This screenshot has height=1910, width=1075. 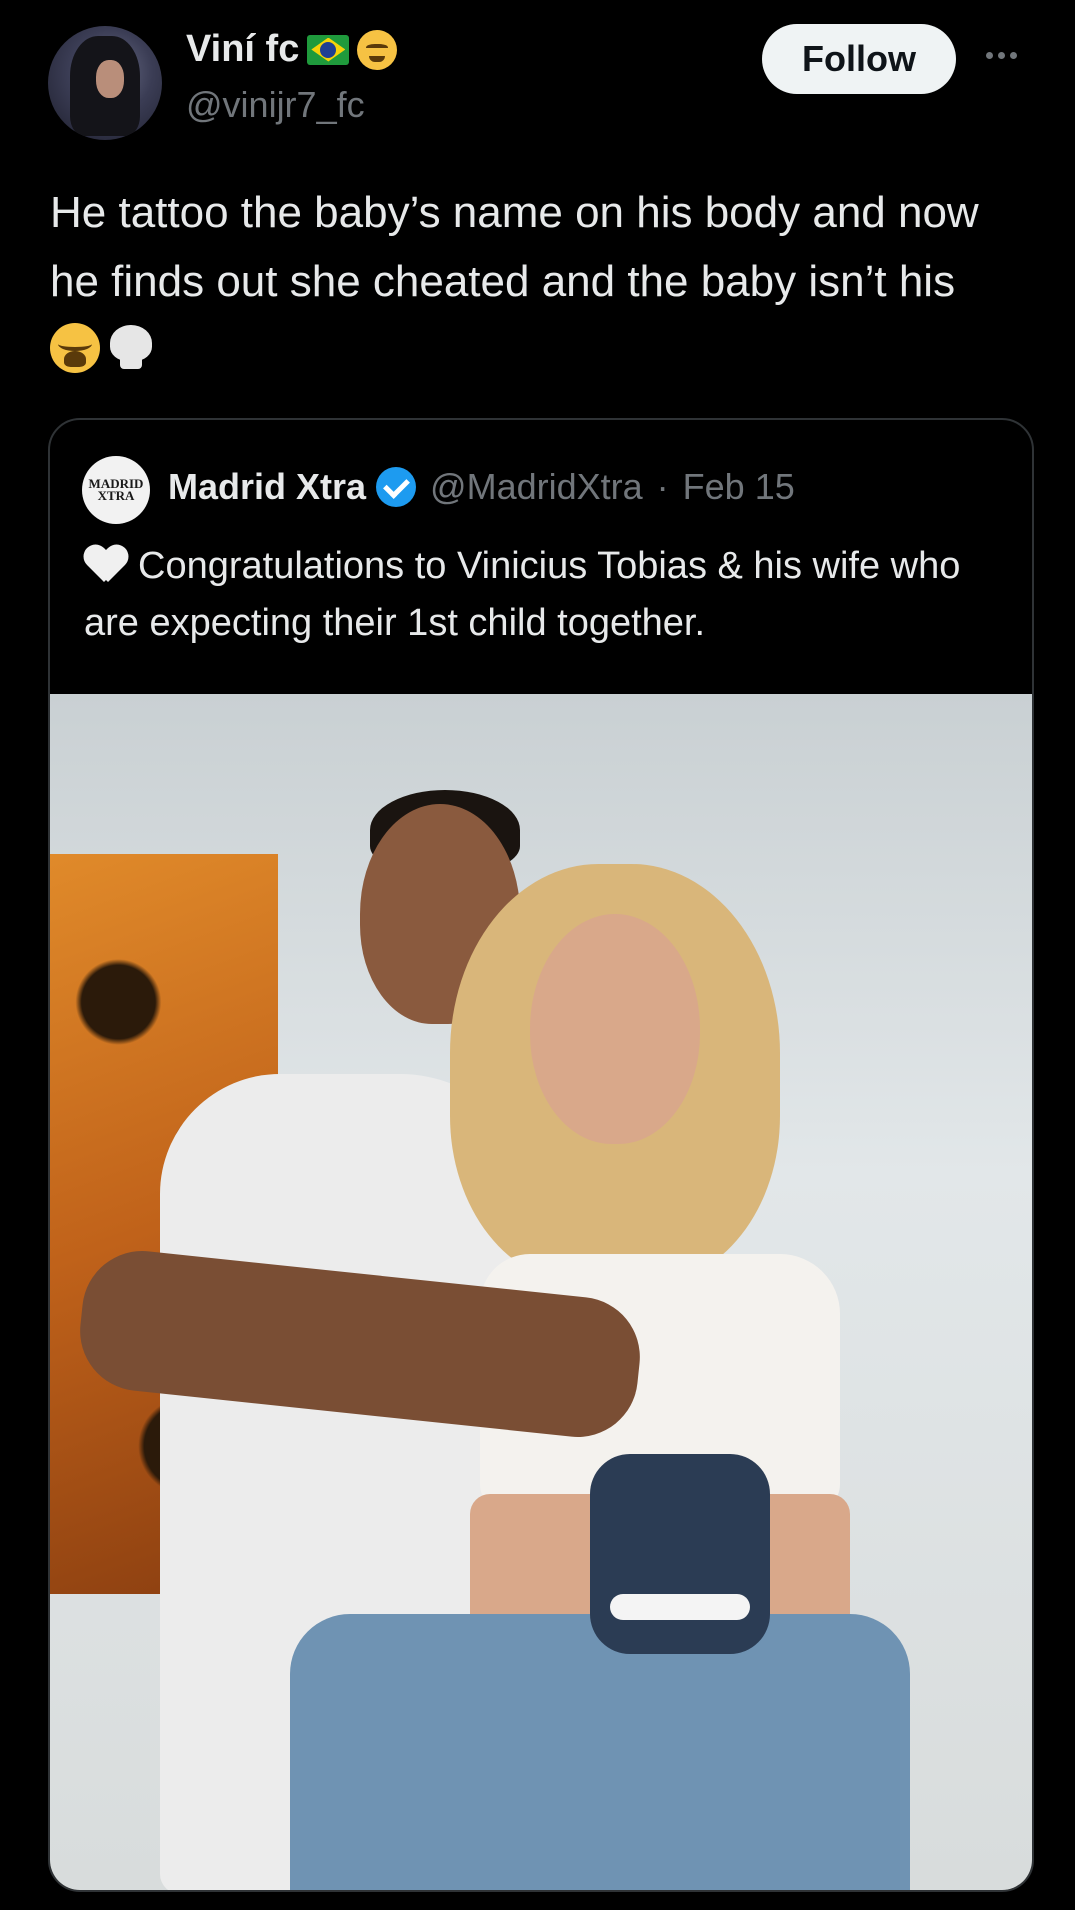 I want to click on author-avatar, so click(x=105, y=83).